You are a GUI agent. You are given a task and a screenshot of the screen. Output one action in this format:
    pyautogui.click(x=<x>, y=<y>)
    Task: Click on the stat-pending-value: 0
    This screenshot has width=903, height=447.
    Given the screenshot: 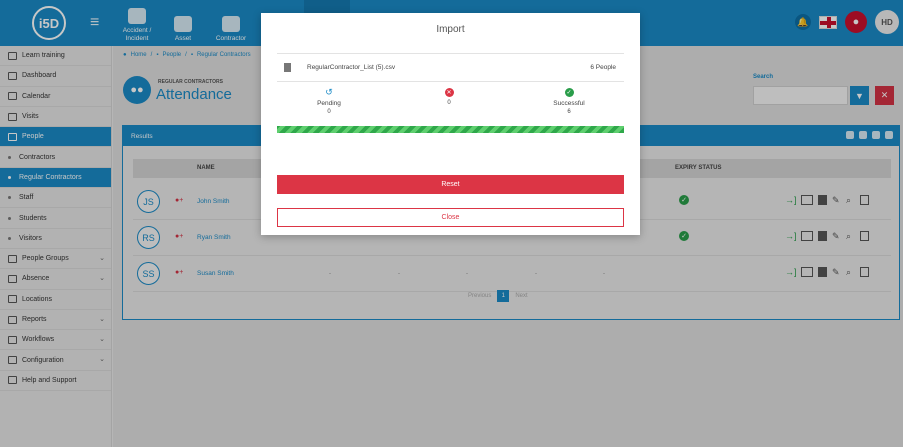 What is the action you would take?
    pyautogui.click(x=329, y=112)
    